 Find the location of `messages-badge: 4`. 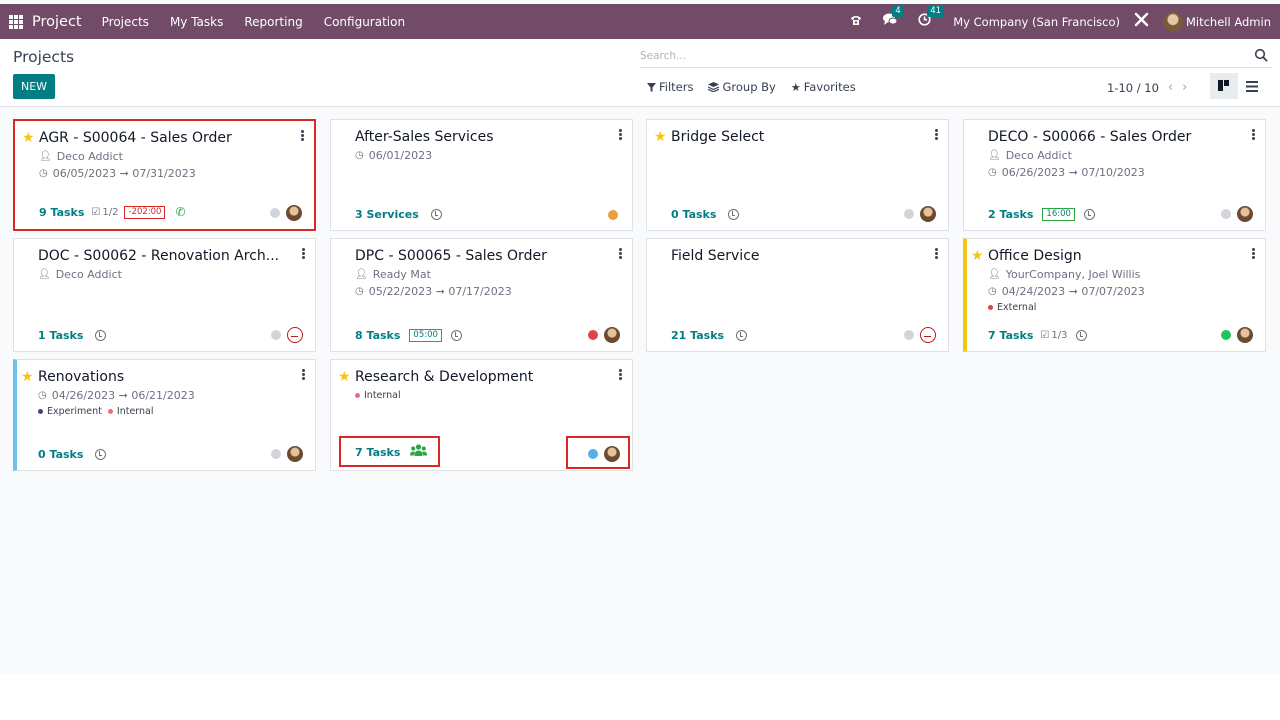

messages-badge: 4 is located at coordinates (898, 11).